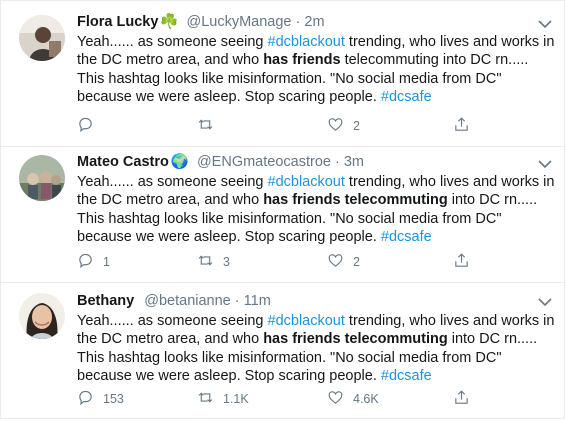 This screenshot has height=421, width=567. I want to click on display-name: Mateo Castro, so click(123, 162).